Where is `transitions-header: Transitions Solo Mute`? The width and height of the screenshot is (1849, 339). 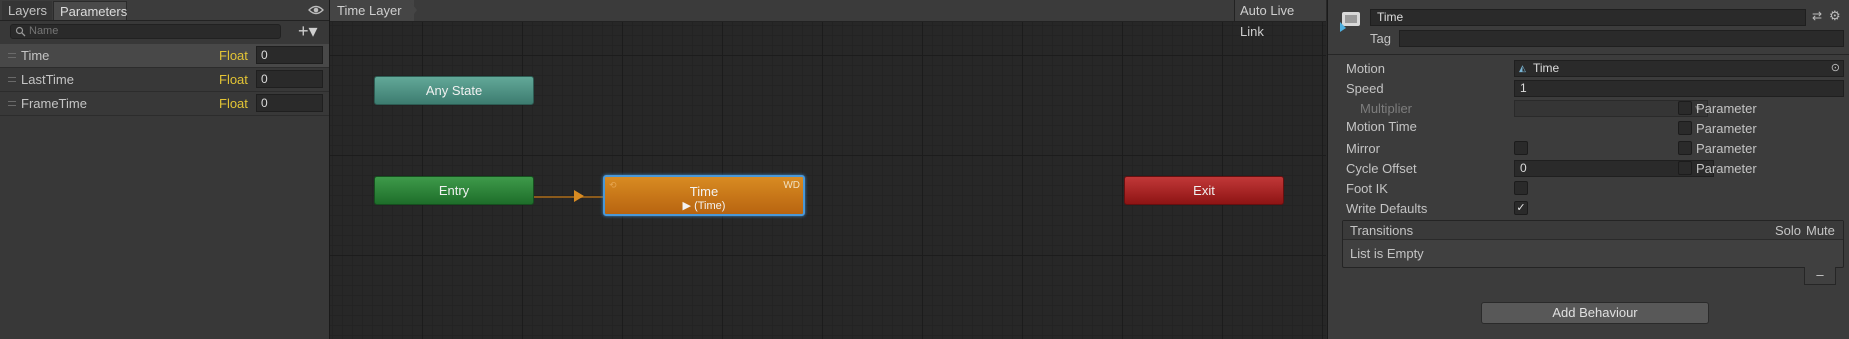 transitions-header: Transitions Solo Mute is located at coordinates (1593, 230).